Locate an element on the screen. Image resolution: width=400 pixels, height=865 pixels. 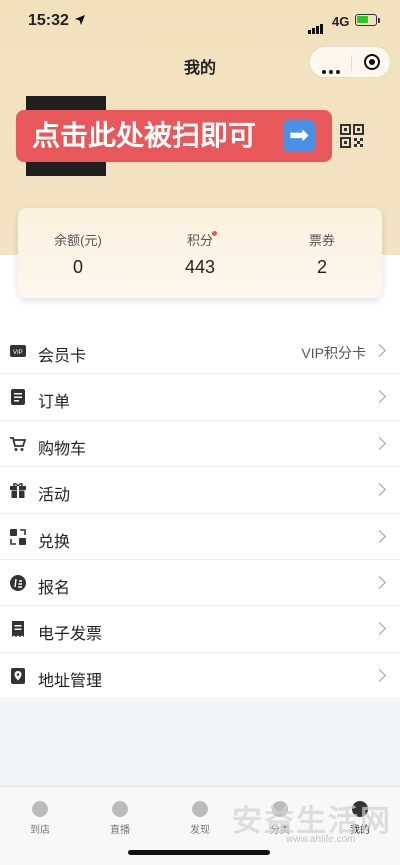
stats-card: 余额(元) 0 积分 443 票券 2 is located at coordinates (200, 253).